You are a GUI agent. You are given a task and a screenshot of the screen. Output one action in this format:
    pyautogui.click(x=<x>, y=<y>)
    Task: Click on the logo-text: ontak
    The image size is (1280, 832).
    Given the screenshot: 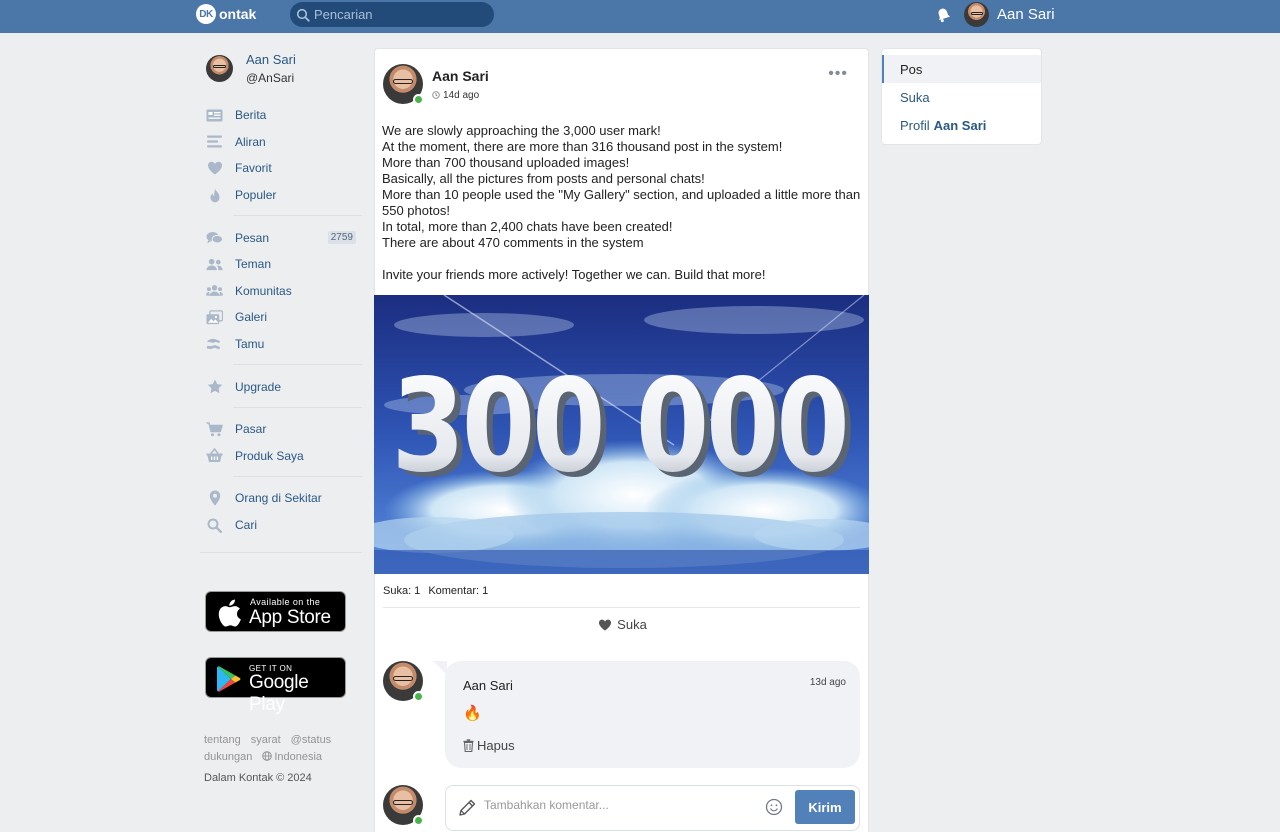 What is the action you would take?
    pyautogui.click(x=238, y=14)
    